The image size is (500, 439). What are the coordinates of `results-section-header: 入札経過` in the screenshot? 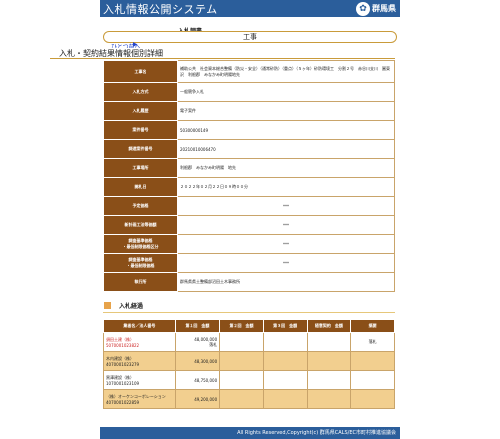 It's located at (249, 306).